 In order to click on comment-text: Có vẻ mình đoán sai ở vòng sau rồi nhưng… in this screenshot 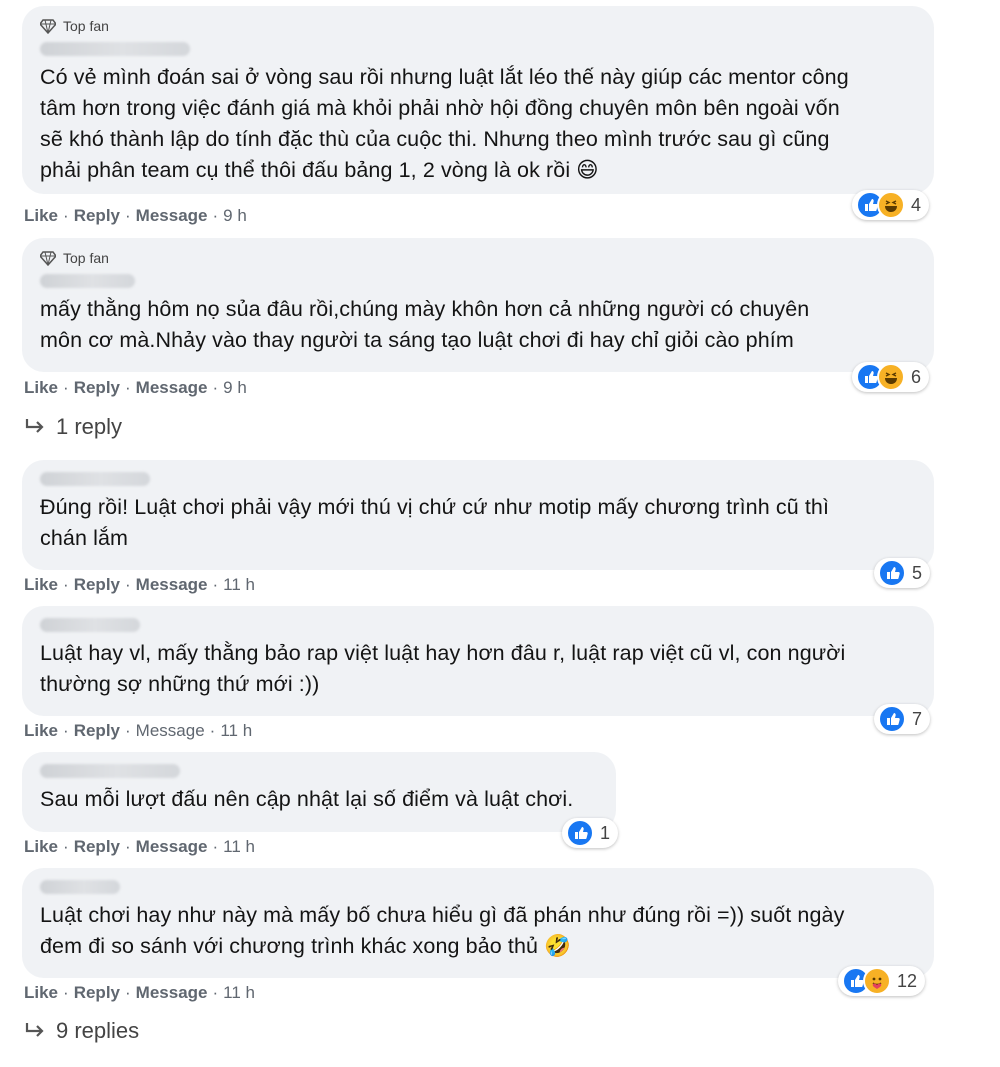, I will do `click(444, 123)`.